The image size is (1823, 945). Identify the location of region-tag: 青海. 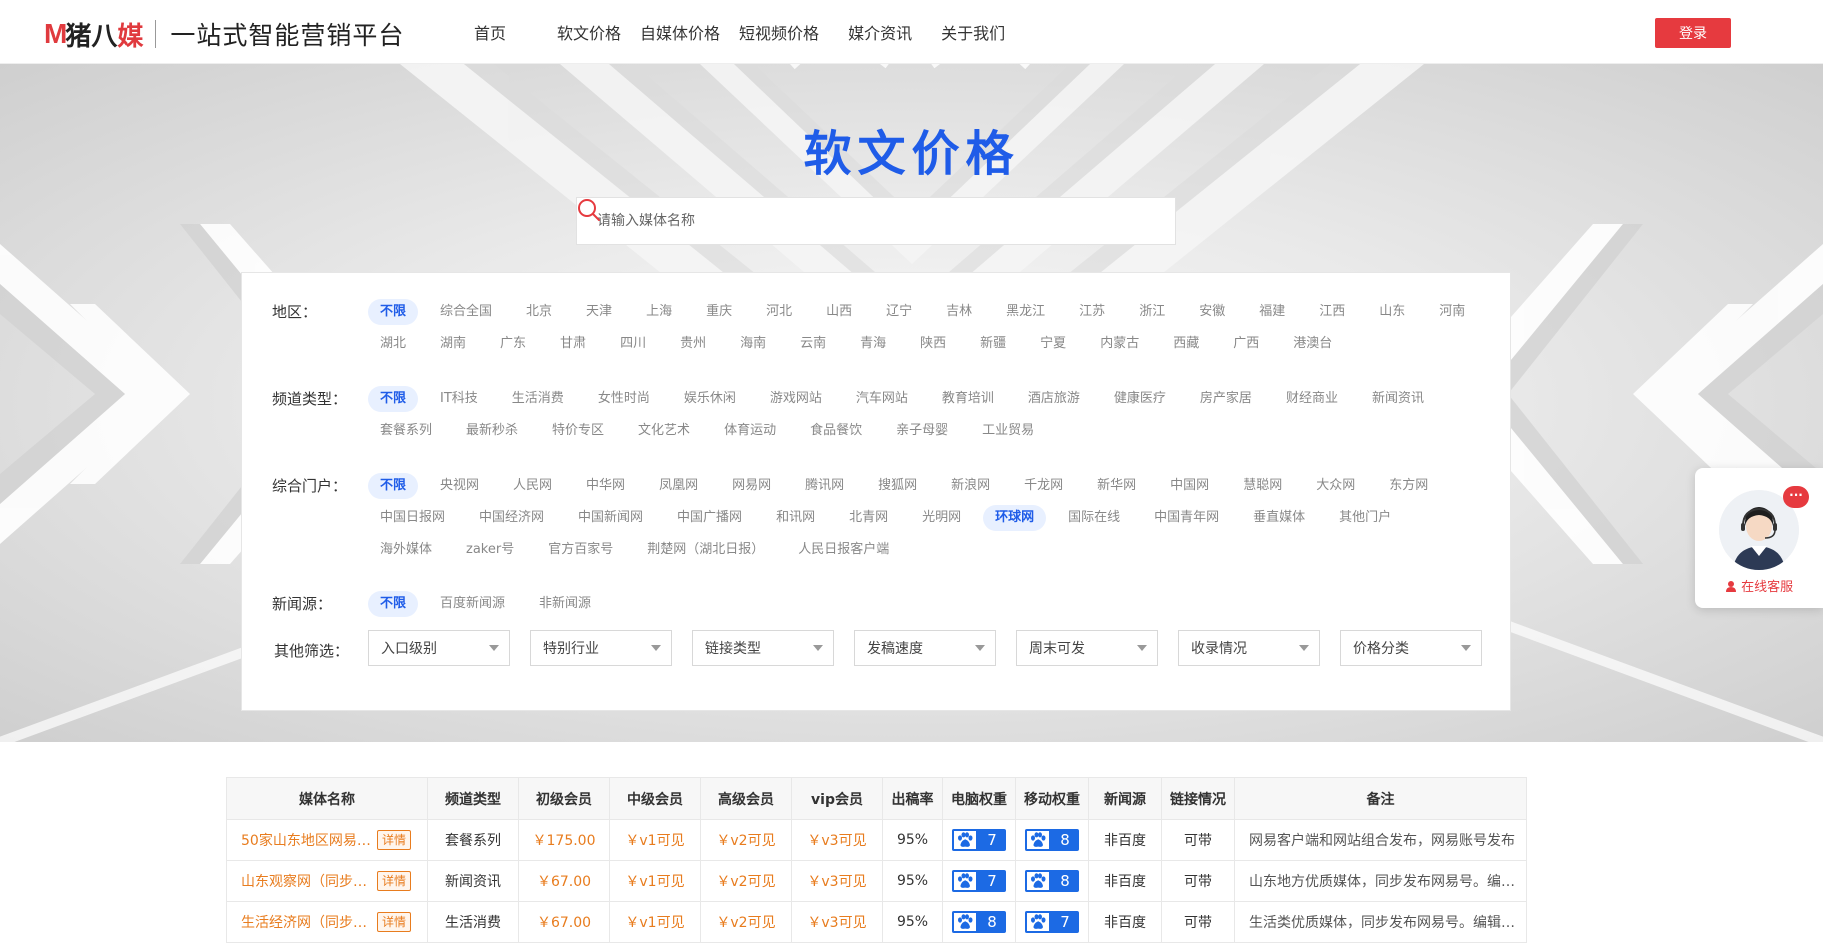
(873, 344).